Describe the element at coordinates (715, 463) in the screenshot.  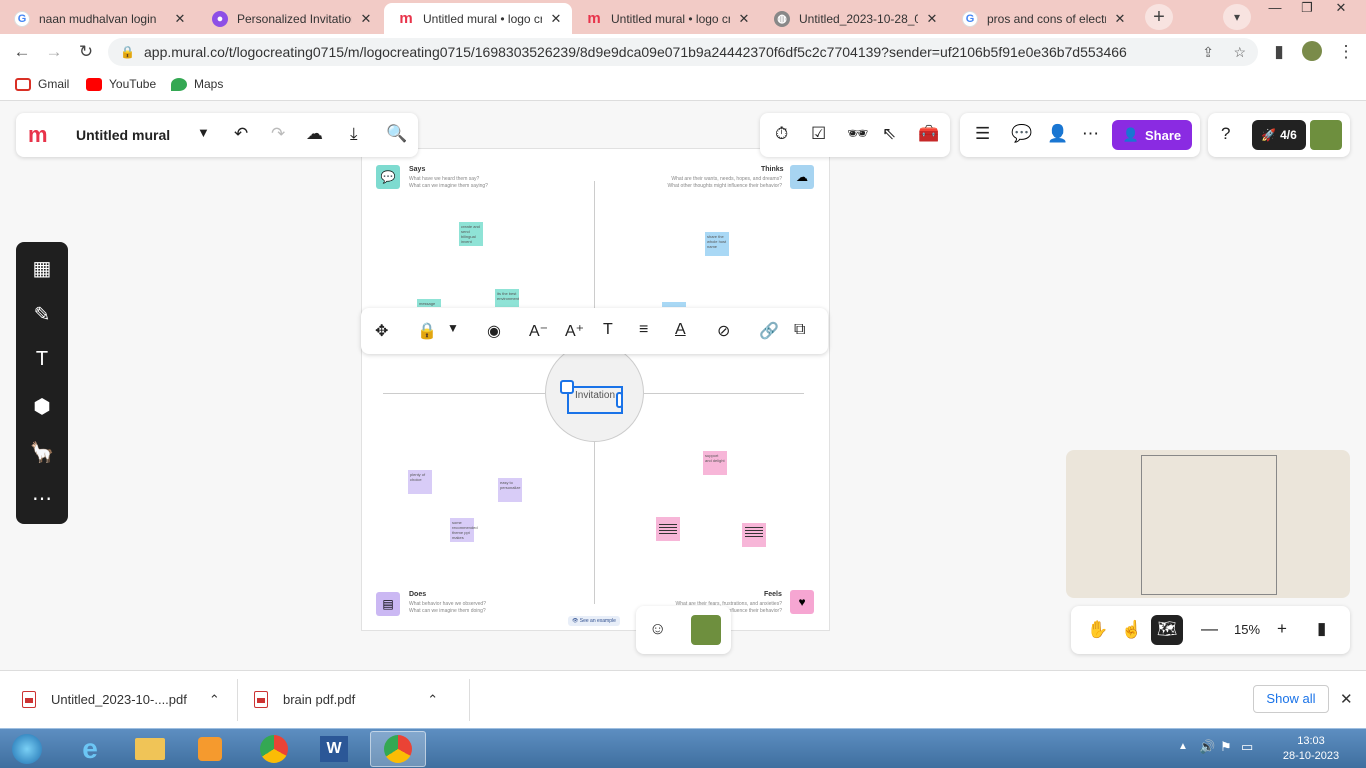
I see `sticky-note: support and delight` at that location.